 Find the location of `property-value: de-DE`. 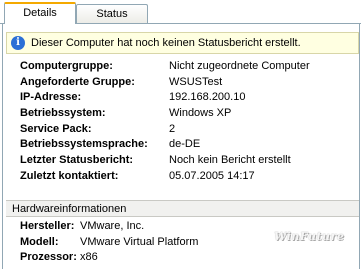

property-value: de-DE is located at coordinates (185, 144).